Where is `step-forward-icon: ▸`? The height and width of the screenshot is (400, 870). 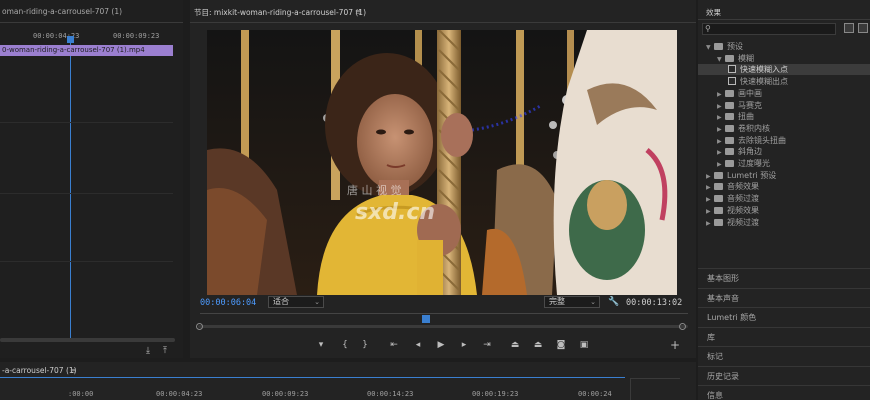 step-forward-icon: ▸ is located at coordinates (464, 345).